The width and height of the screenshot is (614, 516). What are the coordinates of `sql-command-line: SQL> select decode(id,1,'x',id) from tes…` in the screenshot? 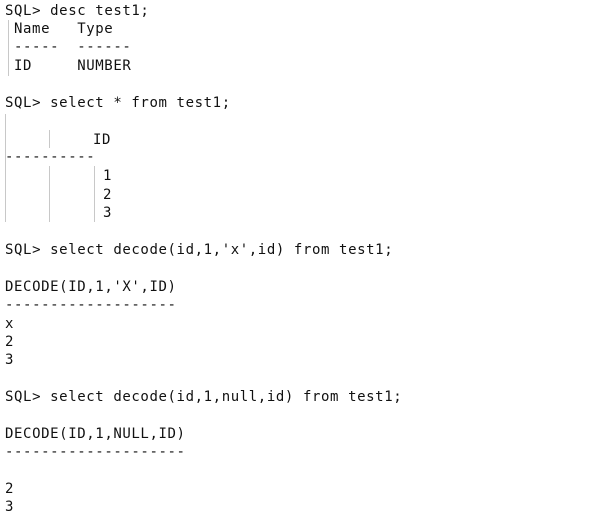 It's located at (199, 250).